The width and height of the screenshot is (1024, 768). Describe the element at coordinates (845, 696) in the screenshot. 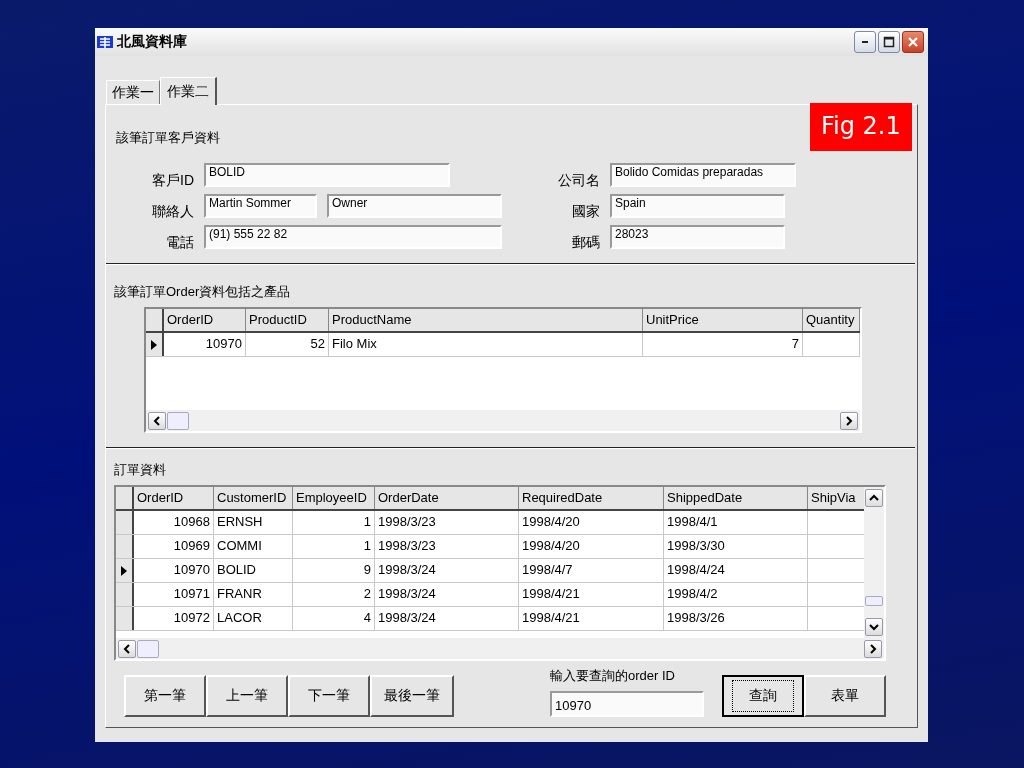

I see `action-button: 表單` at that location.